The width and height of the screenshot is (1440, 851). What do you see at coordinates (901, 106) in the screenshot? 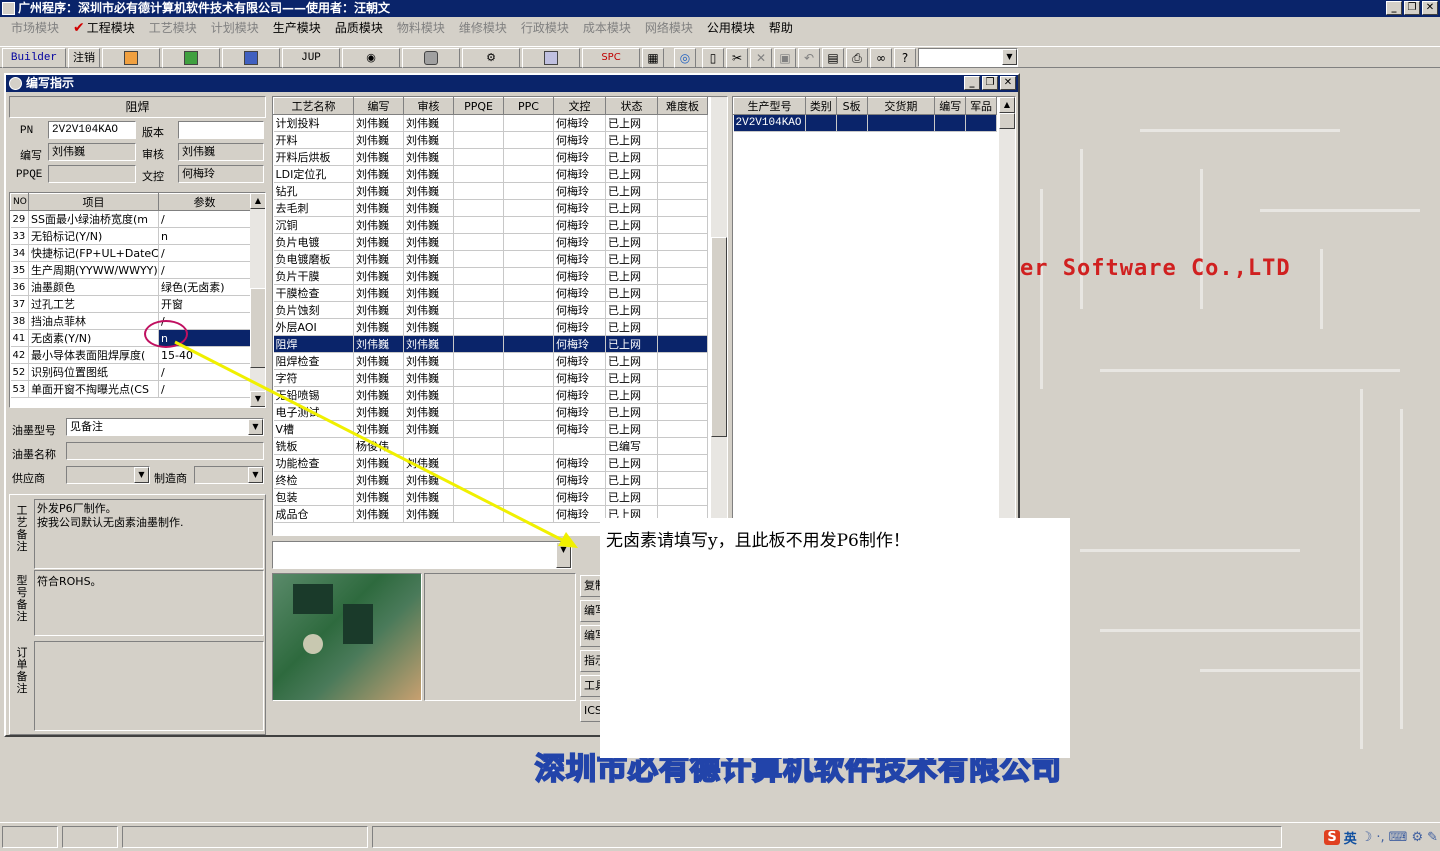
I see `product-col-header: 交货期` at bounding box center [901, 106].